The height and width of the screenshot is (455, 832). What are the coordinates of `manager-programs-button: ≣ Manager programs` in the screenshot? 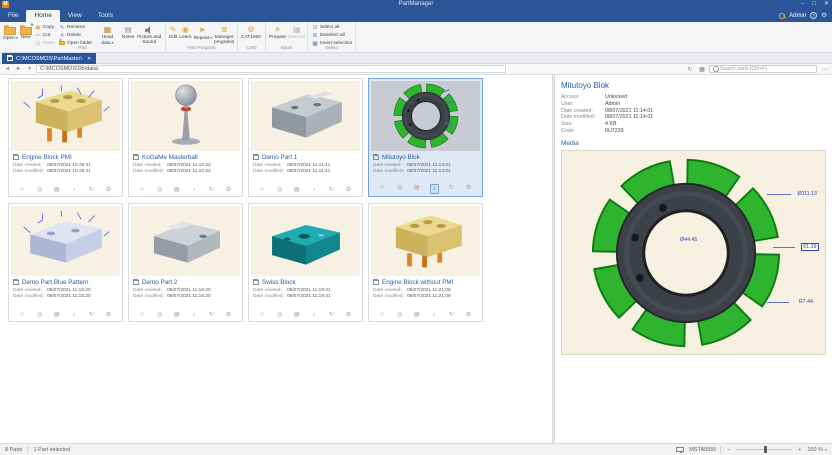 It's located at (224, 34).